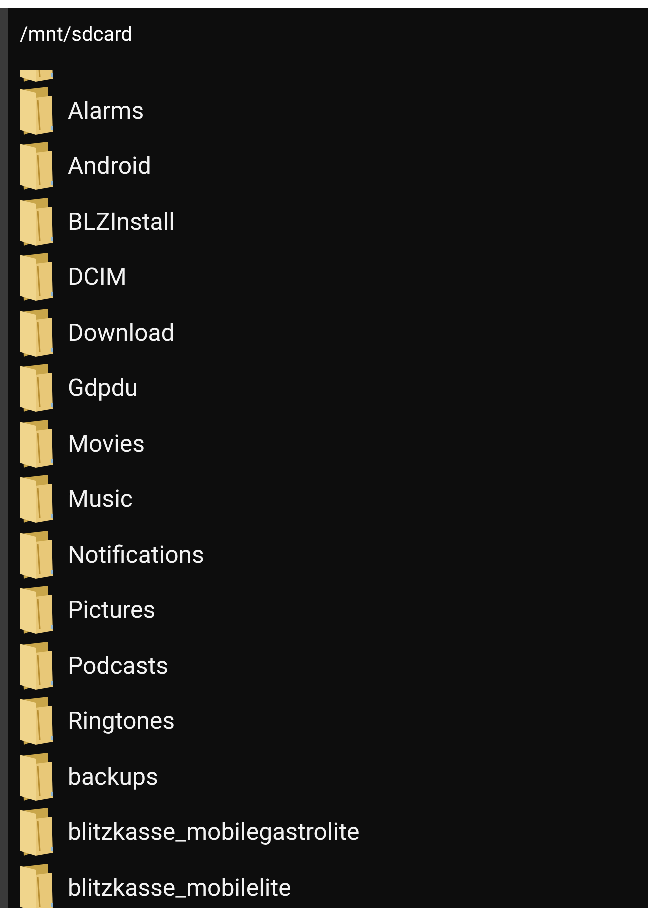 Image resolution: width=648 pixels, height=908 pixels. What do you see at coordinates (107, 444) in the screenshot?
I see `folder-name: Movies` at bounding box center [107, 444].